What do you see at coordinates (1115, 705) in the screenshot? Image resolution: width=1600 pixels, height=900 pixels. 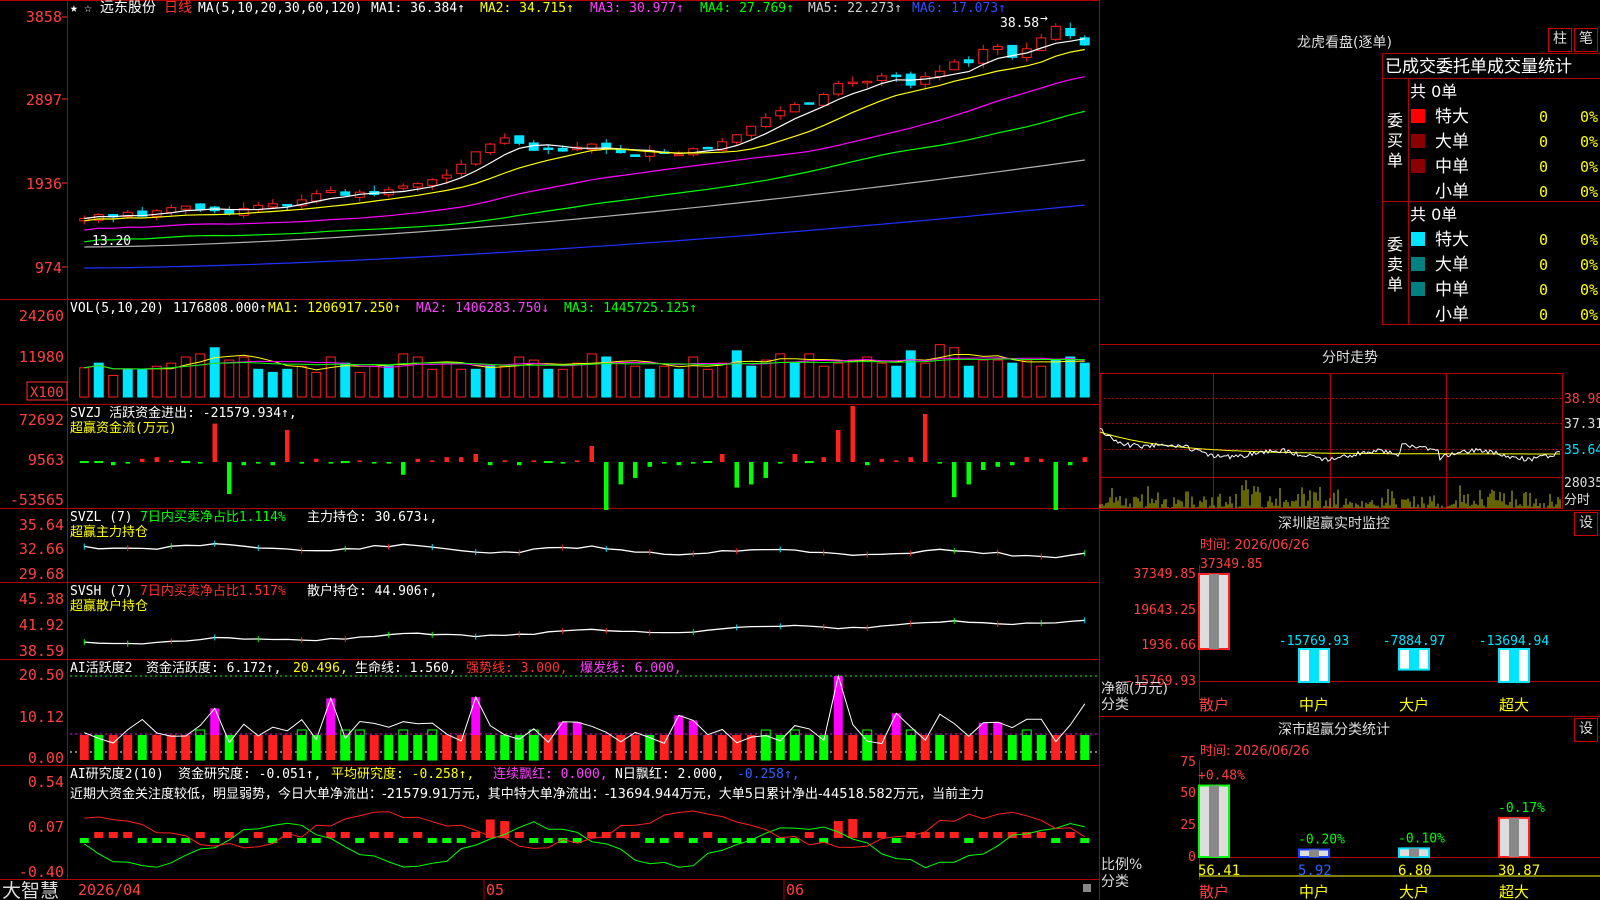 I see `monitor-x-label: 分类` at bounding box center [1115, 705].